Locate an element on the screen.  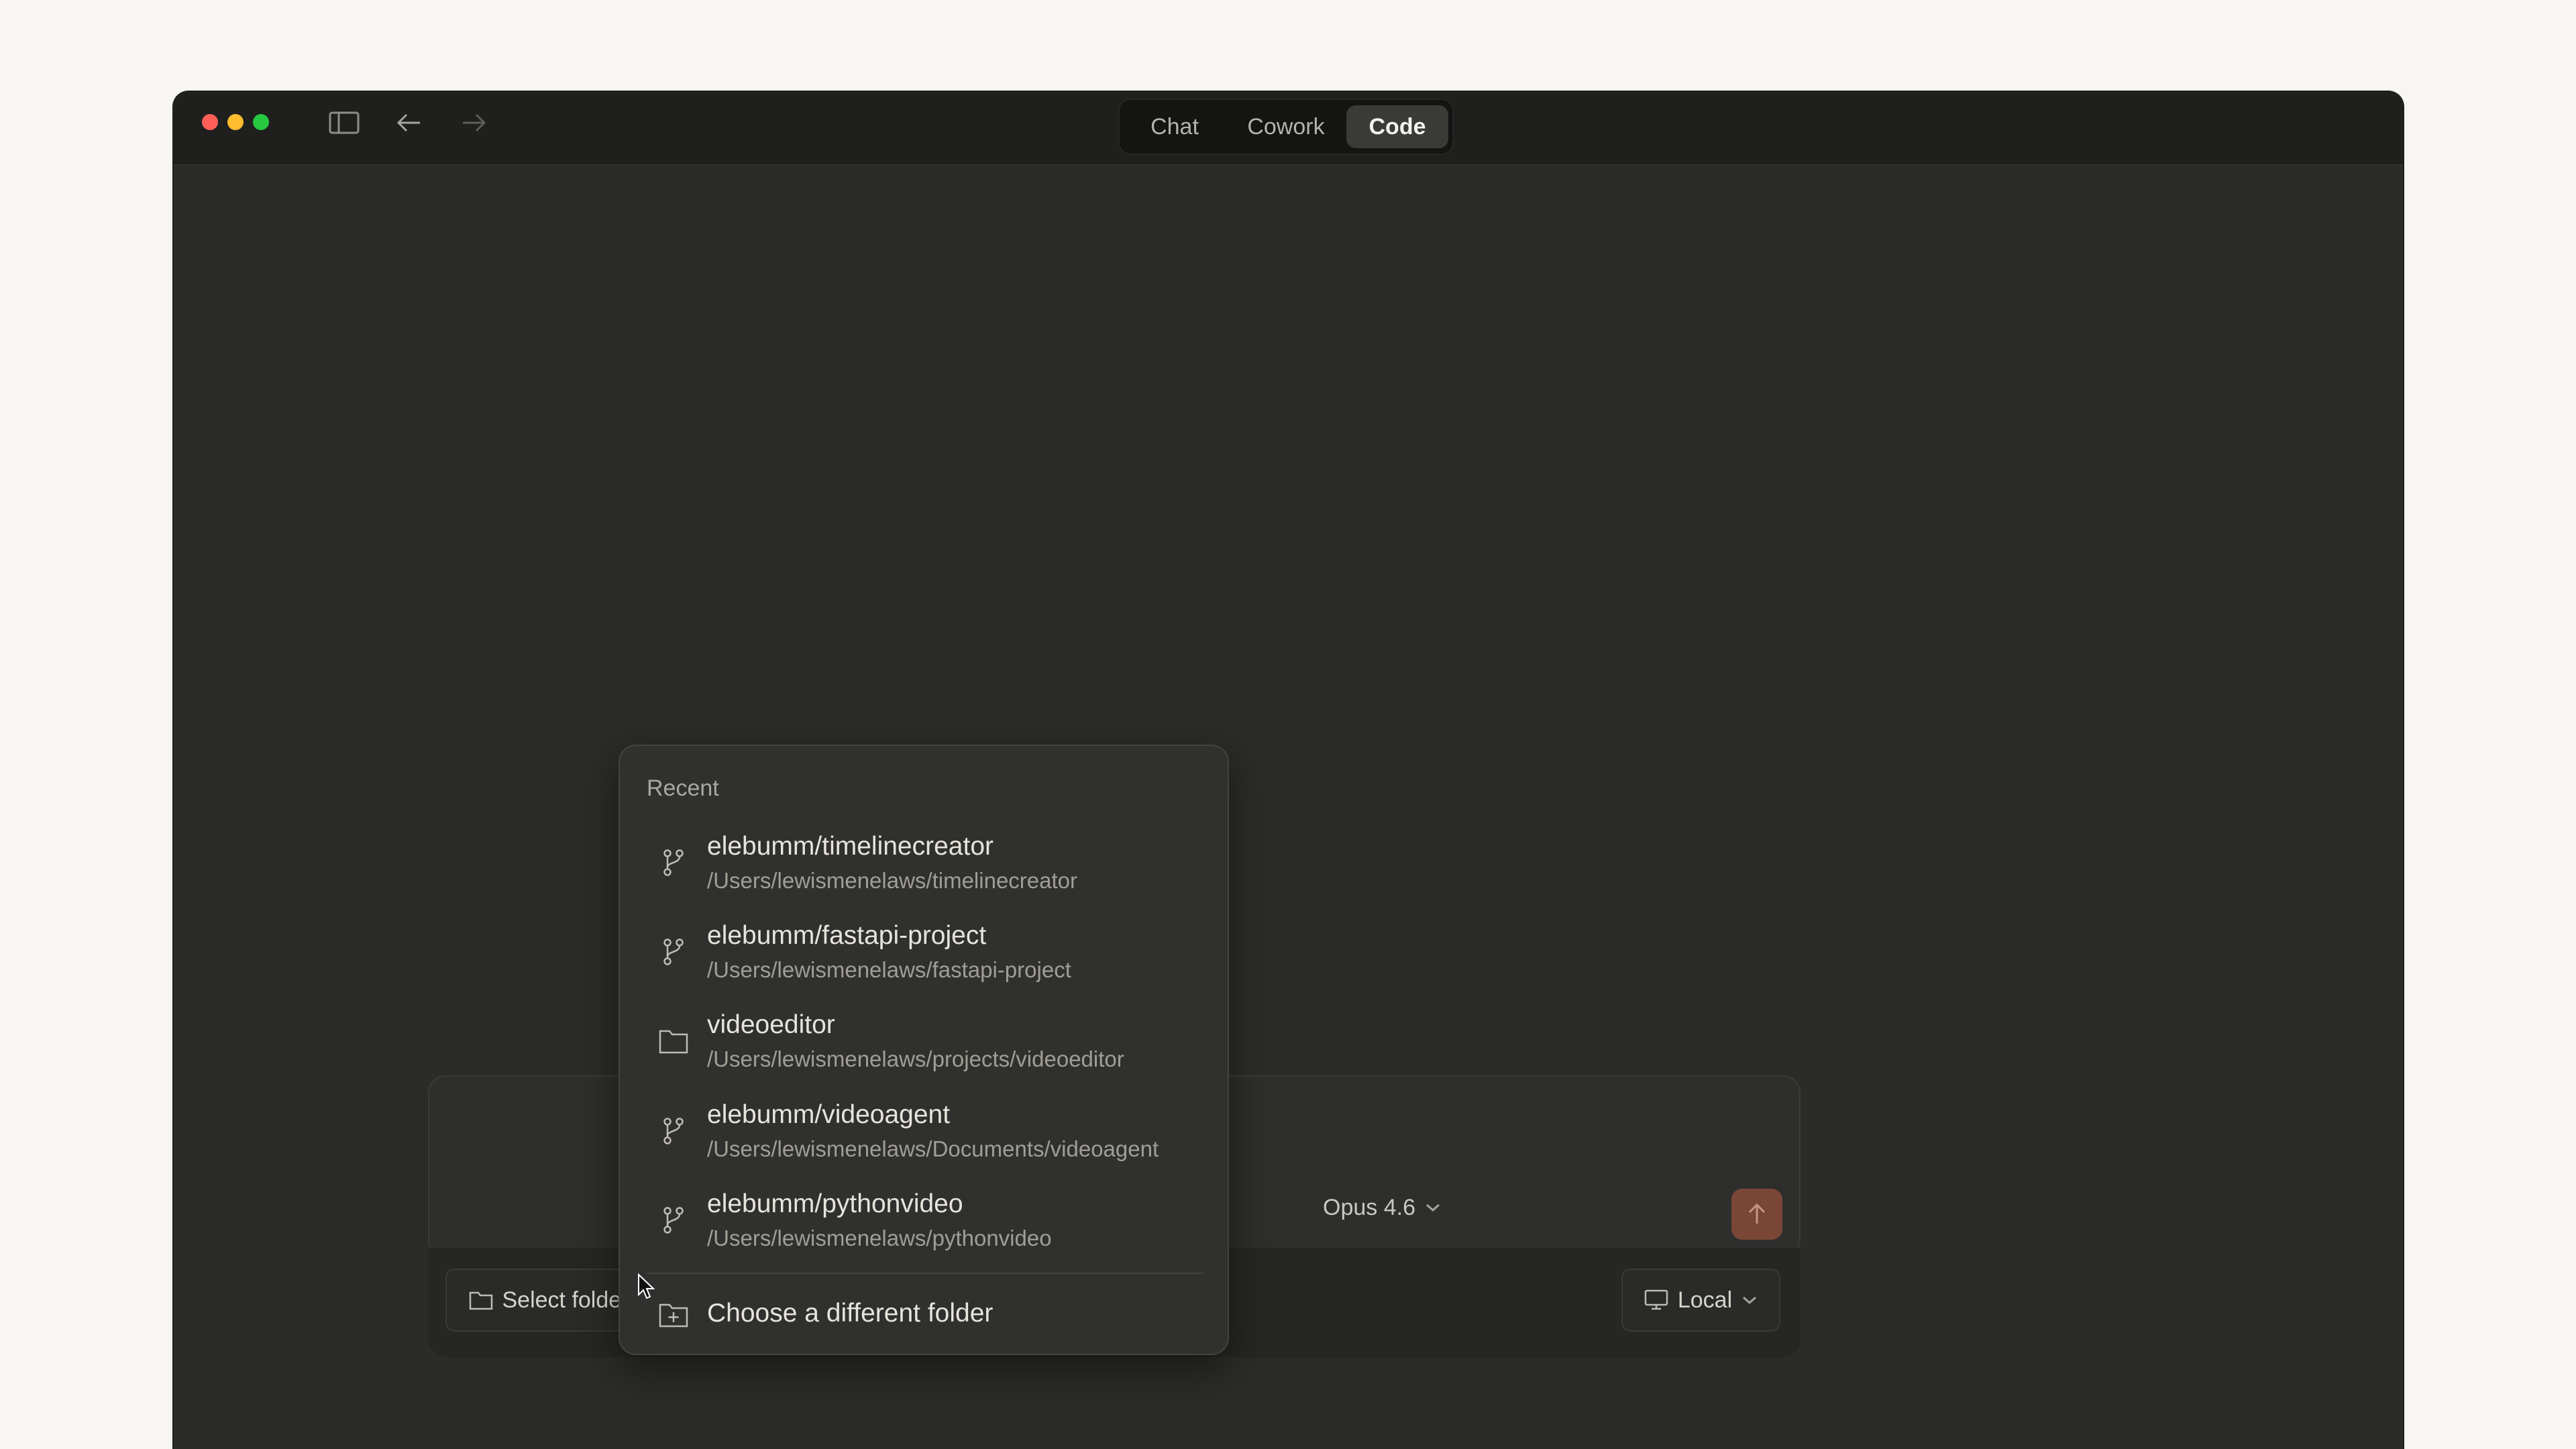
folder-name: elebumm/timelinecreator is located at coordinates (850, 846).